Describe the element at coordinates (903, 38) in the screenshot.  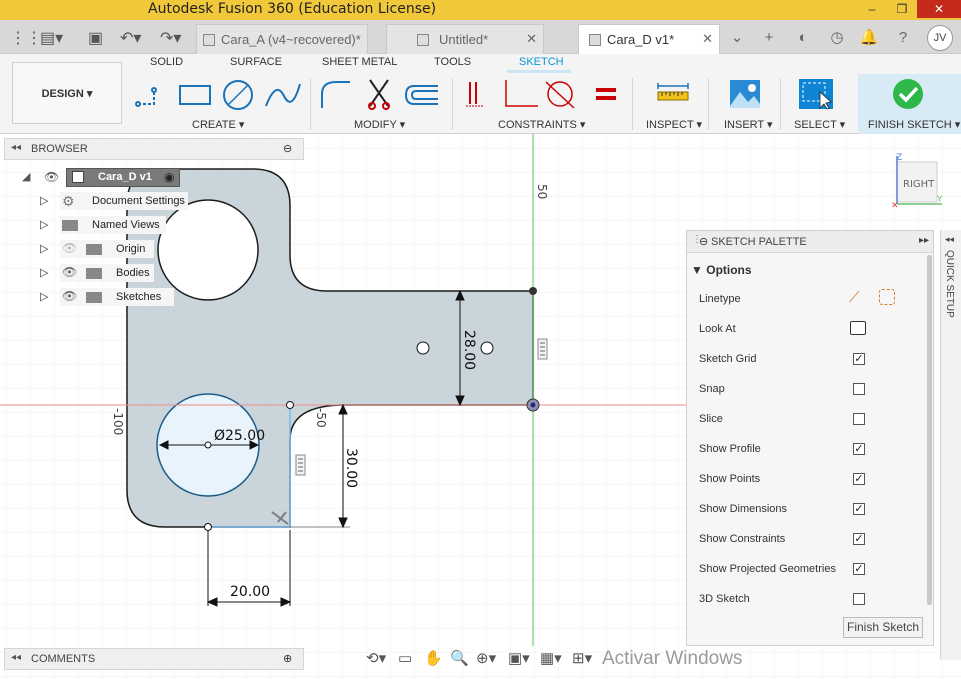
I see `help-icon: ?` at that location.